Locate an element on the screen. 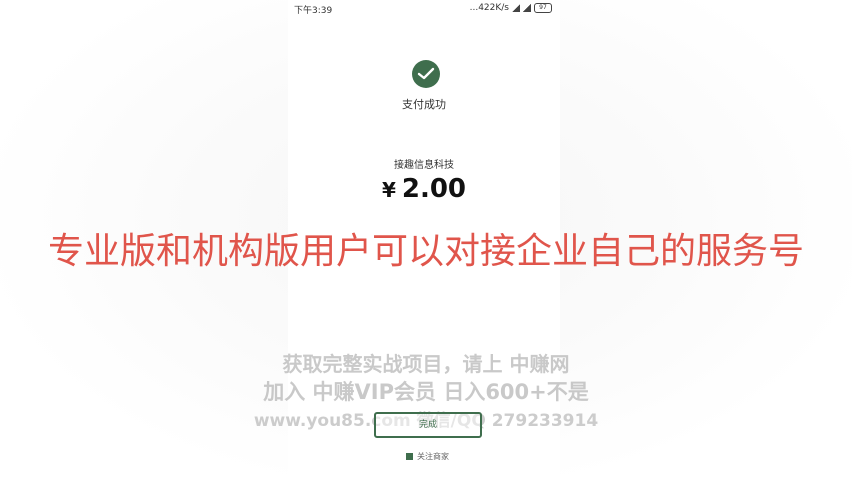 This screenshot has width=852, height=480. status-bar: 下午3:39 ...422K/s 97 is located at coordinates (424, 9).